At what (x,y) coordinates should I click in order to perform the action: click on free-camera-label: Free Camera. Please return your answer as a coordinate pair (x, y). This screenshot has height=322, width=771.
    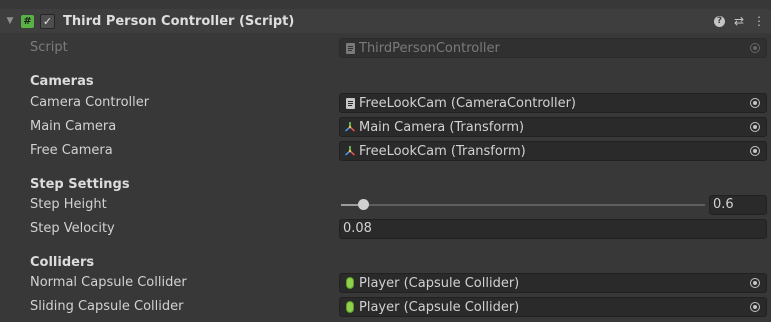
    Looking at the image, I should click on (71, 150).